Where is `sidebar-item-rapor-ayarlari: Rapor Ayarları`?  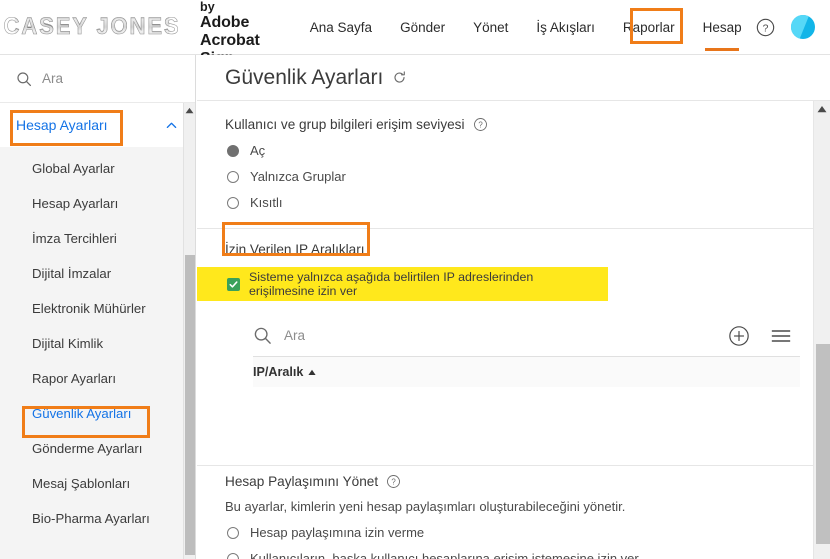
sidebar-item-rapor-ayarlari: Rapor Ayarları is located at coordinates (97, 378).